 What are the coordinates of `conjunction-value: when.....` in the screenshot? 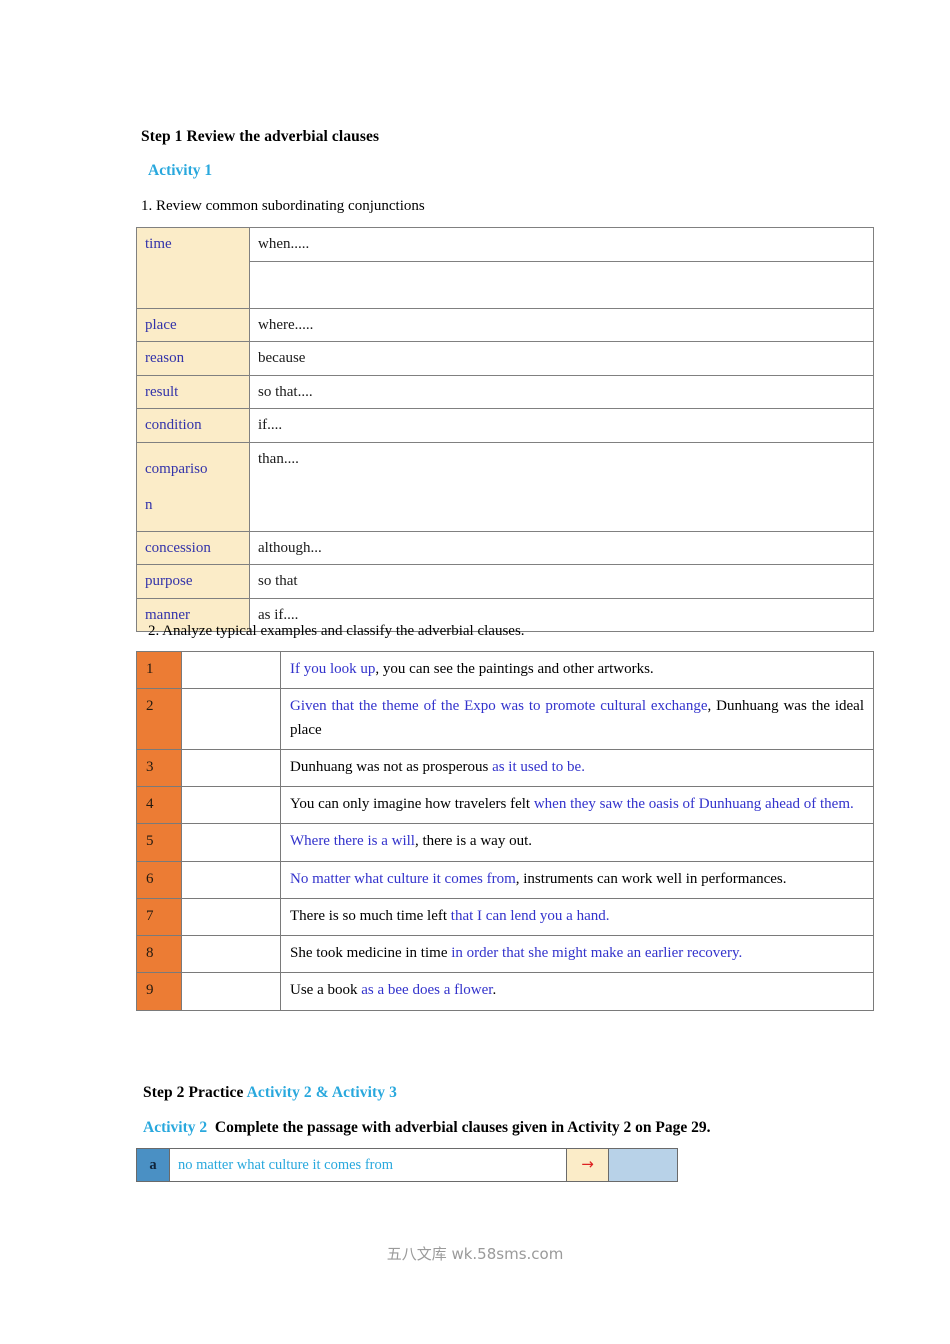 It's located at (561, 244).